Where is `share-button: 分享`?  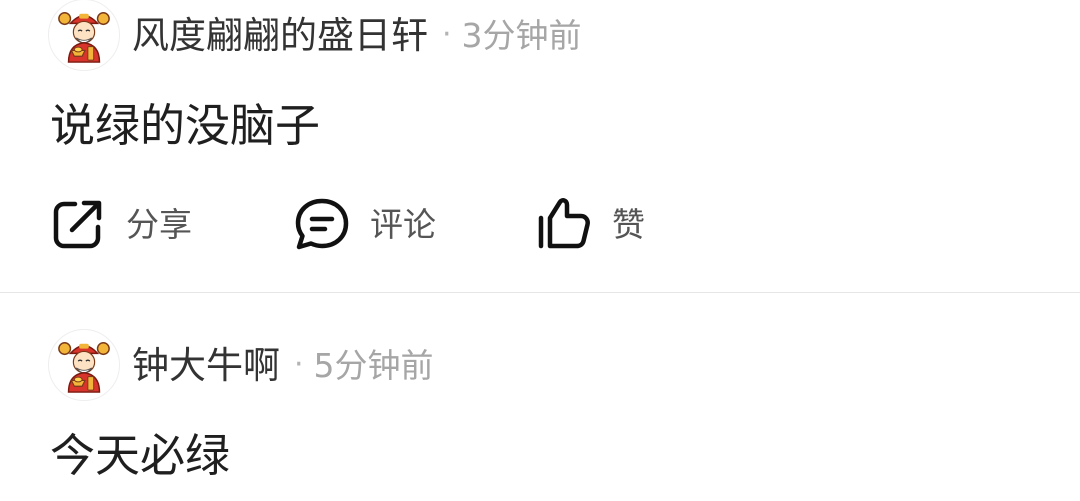 share-button: 分享 is located at coordinates (121, 224).